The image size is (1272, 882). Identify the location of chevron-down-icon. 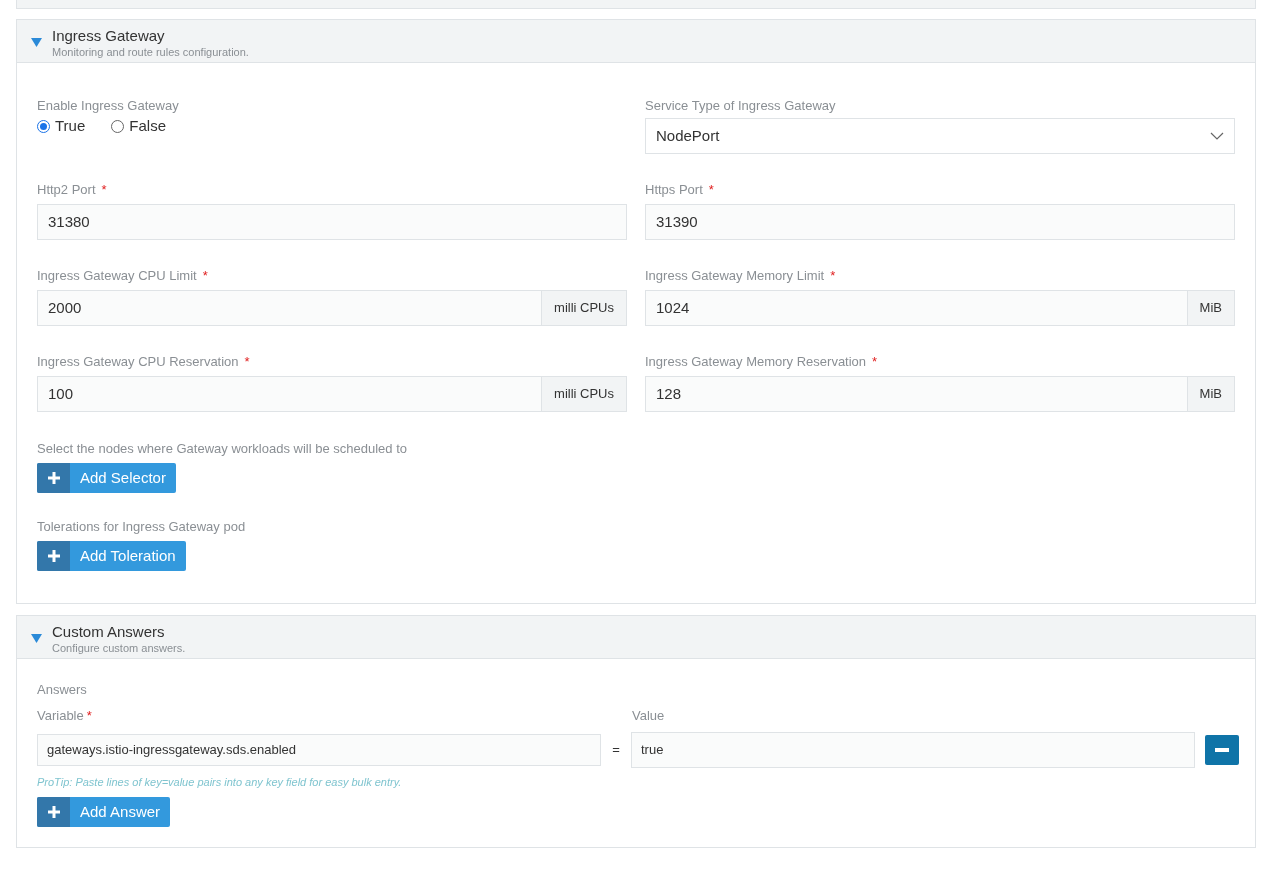
(1217, 136).